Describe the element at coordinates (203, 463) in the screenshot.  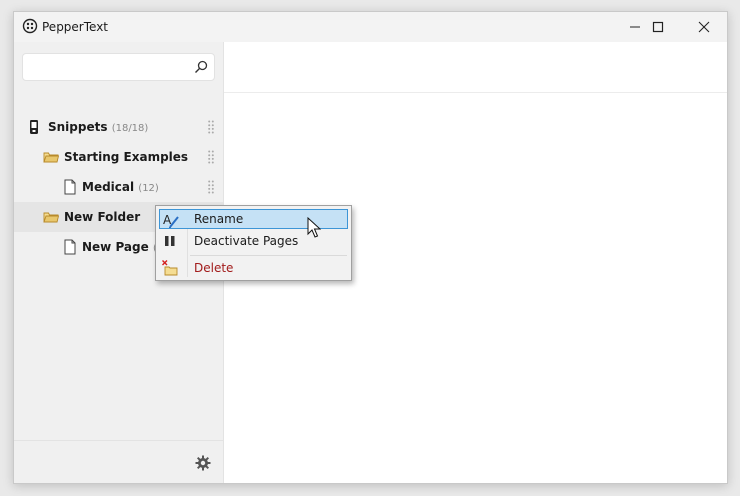
I see `gear-icon` at that location.